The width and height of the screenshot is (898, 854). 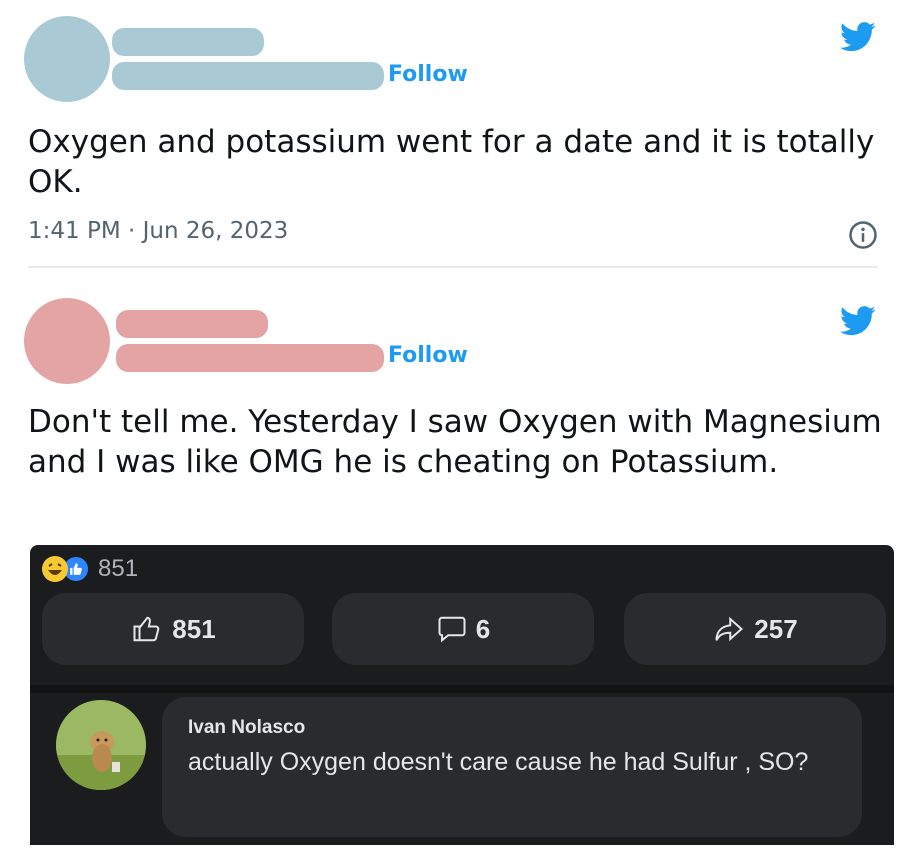 I want to click on share-button: 257, so click(x=755, y=629).